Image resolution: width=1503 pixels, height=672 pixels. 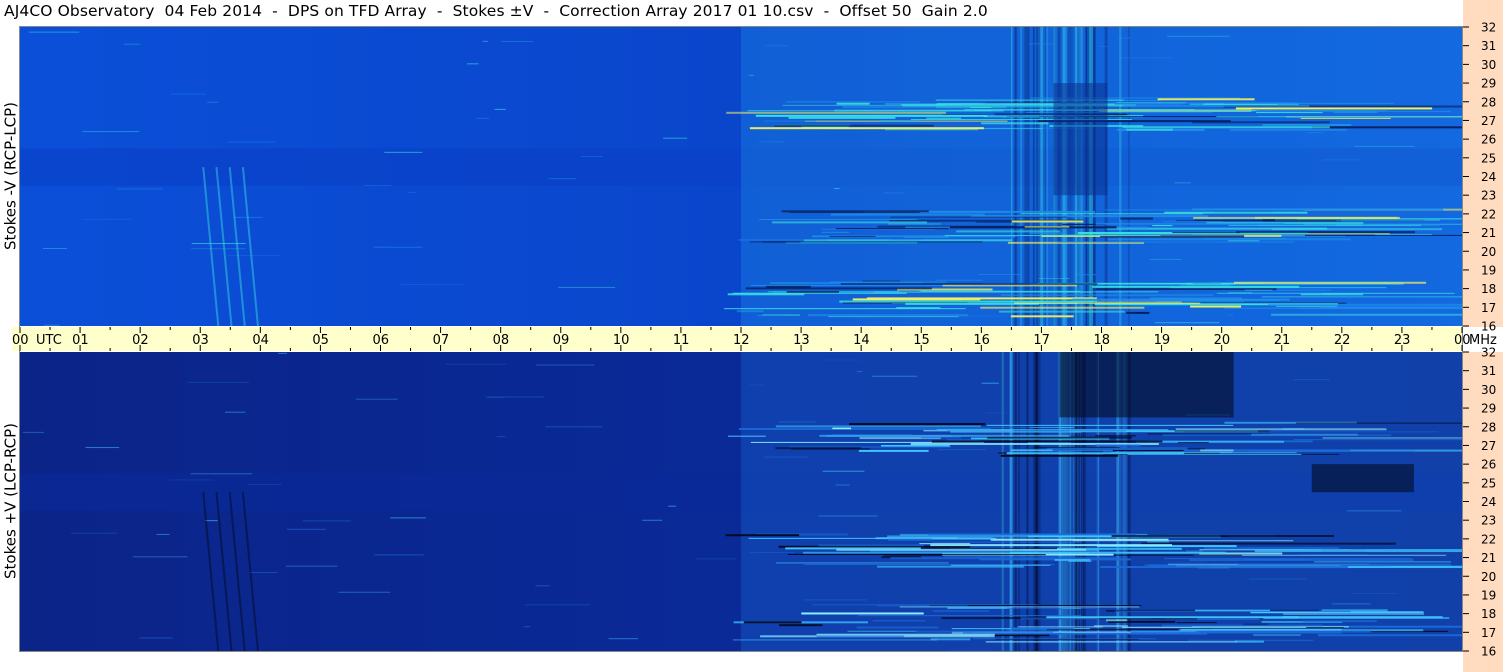 What do you see at coordinates (80, 340) in the screenshot?
I see `time-tick-label: 01` at bounding box center [80, 340].